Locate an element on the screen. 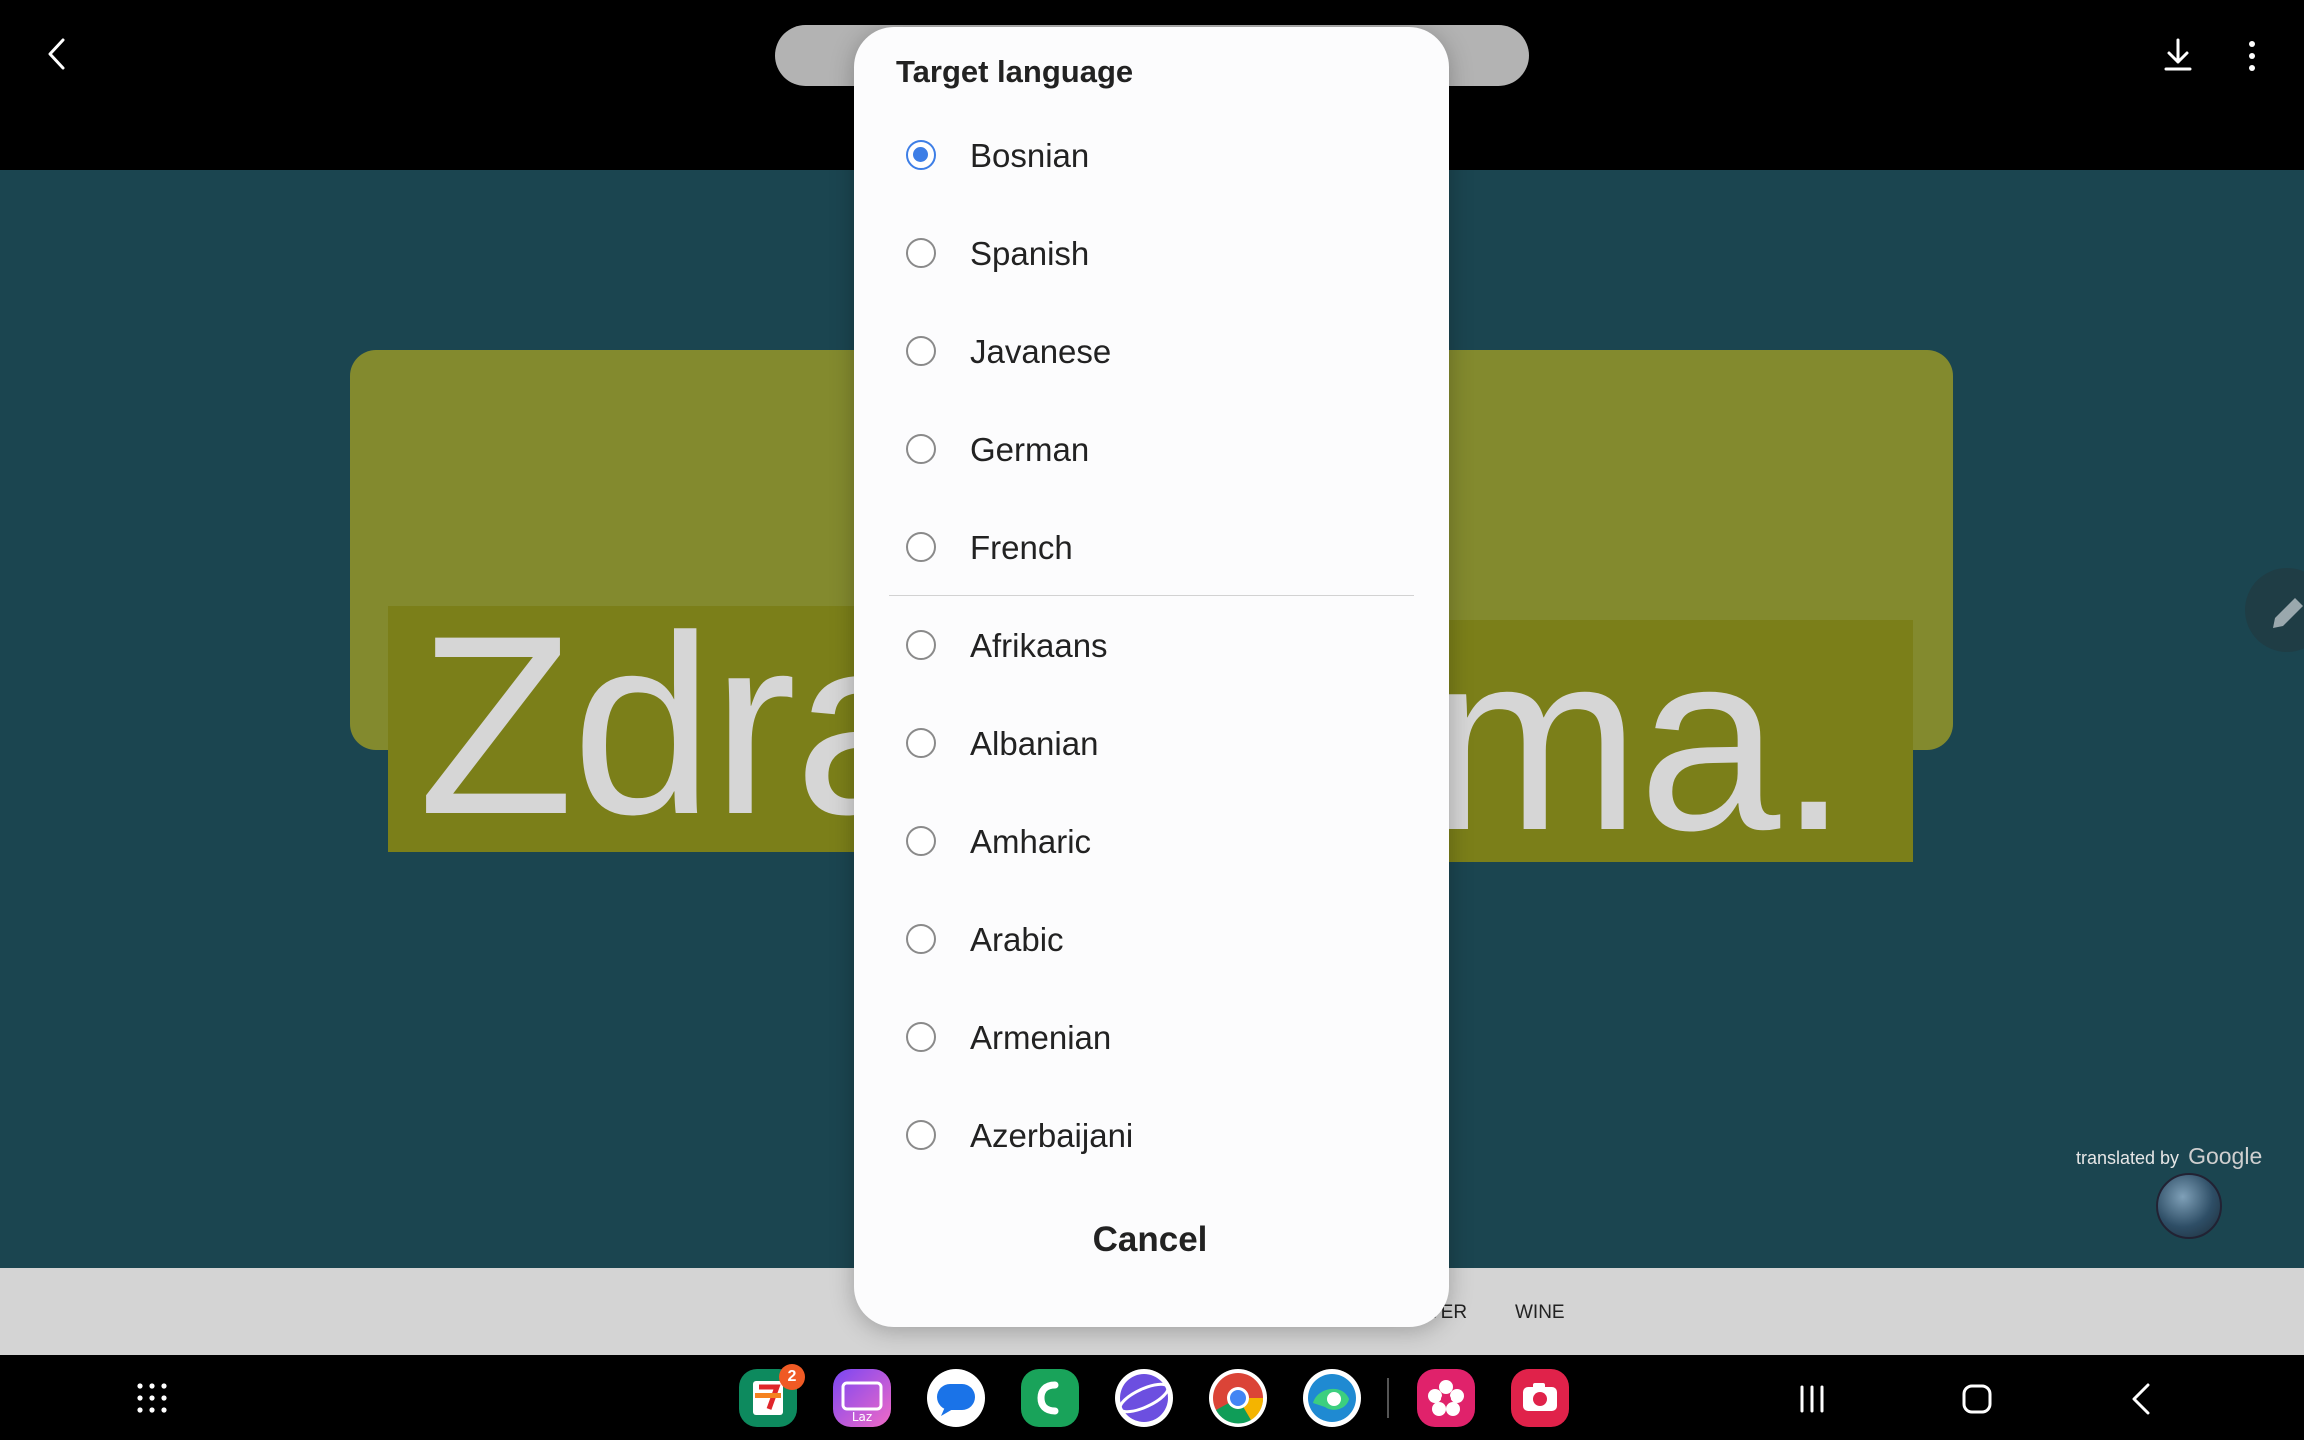 Image resolution: width=2304 pixels, height=1440 pixels. language-label: Afrikaans is located at coordinates (1039, 645).